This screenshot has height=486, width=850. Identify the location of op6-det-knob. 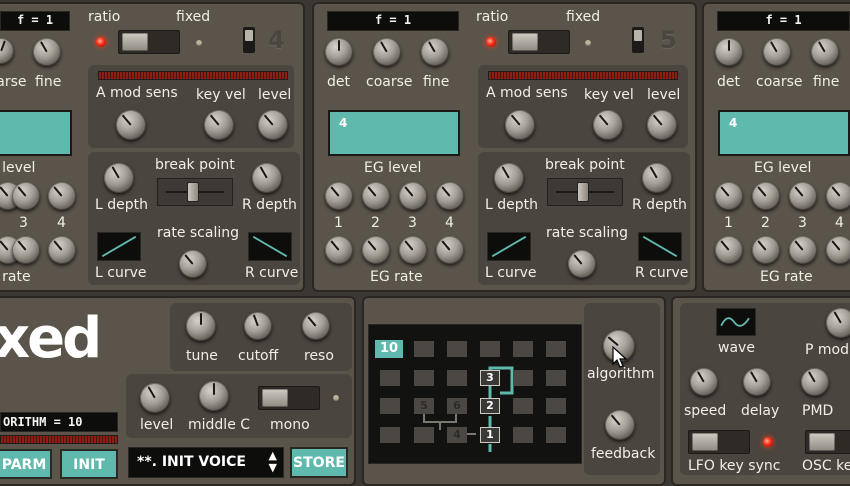
(729, 52).